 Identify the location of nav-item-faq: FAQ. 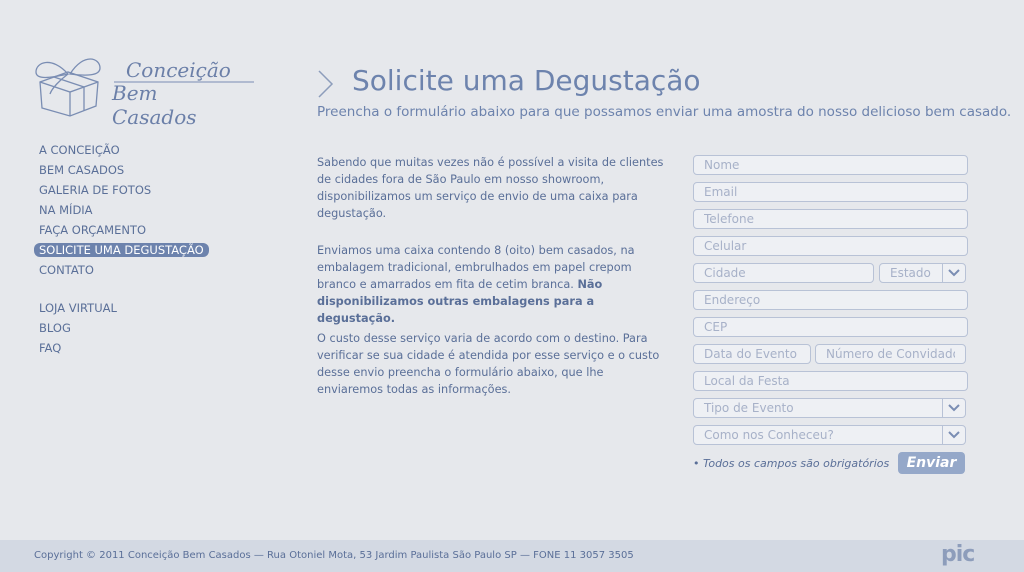
(50, 348).